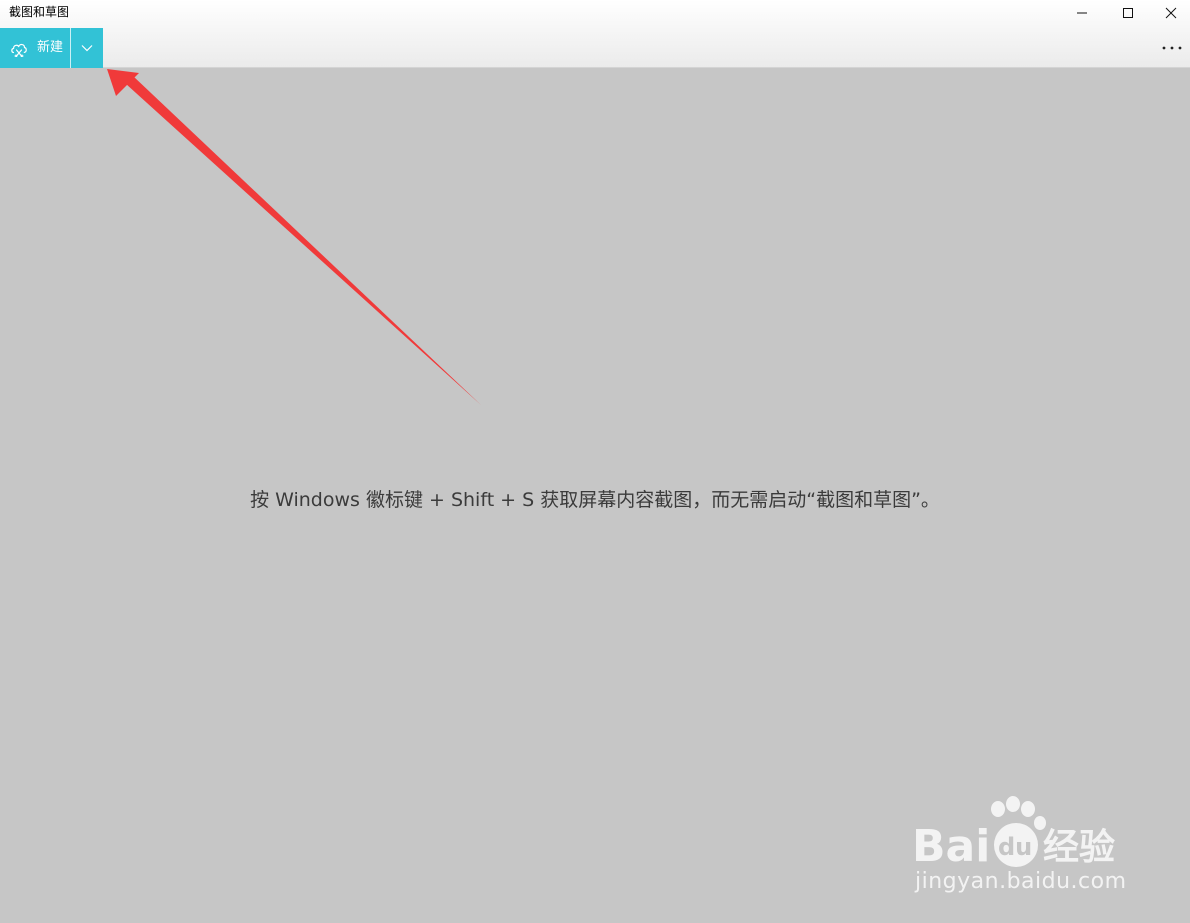 This screenshot has height=923, width=1190. I want to click on watermark-url: jingyan.baidu.com, so click(1021, 881).